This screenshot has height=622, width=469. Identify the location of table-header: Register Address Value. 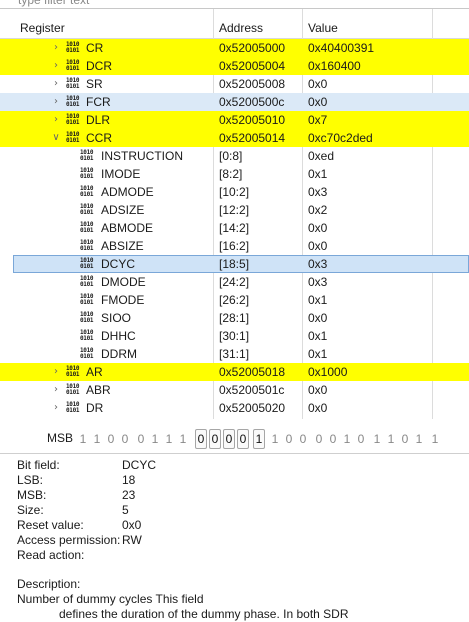
(234, 28).